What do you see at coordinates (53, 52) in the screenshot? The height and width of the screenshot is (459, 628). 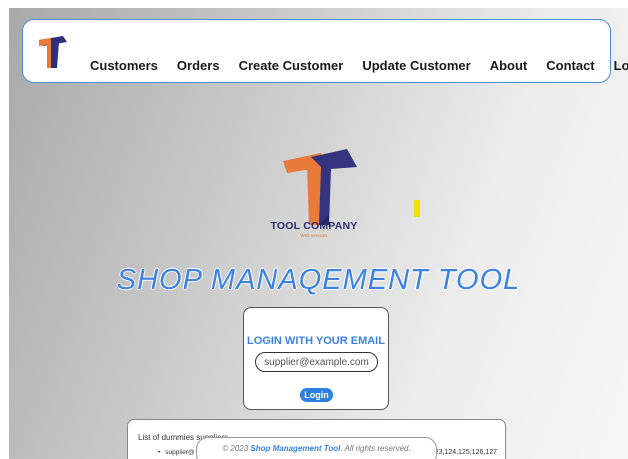 I see `company-logo-icon` at bounding box center [53, 52].